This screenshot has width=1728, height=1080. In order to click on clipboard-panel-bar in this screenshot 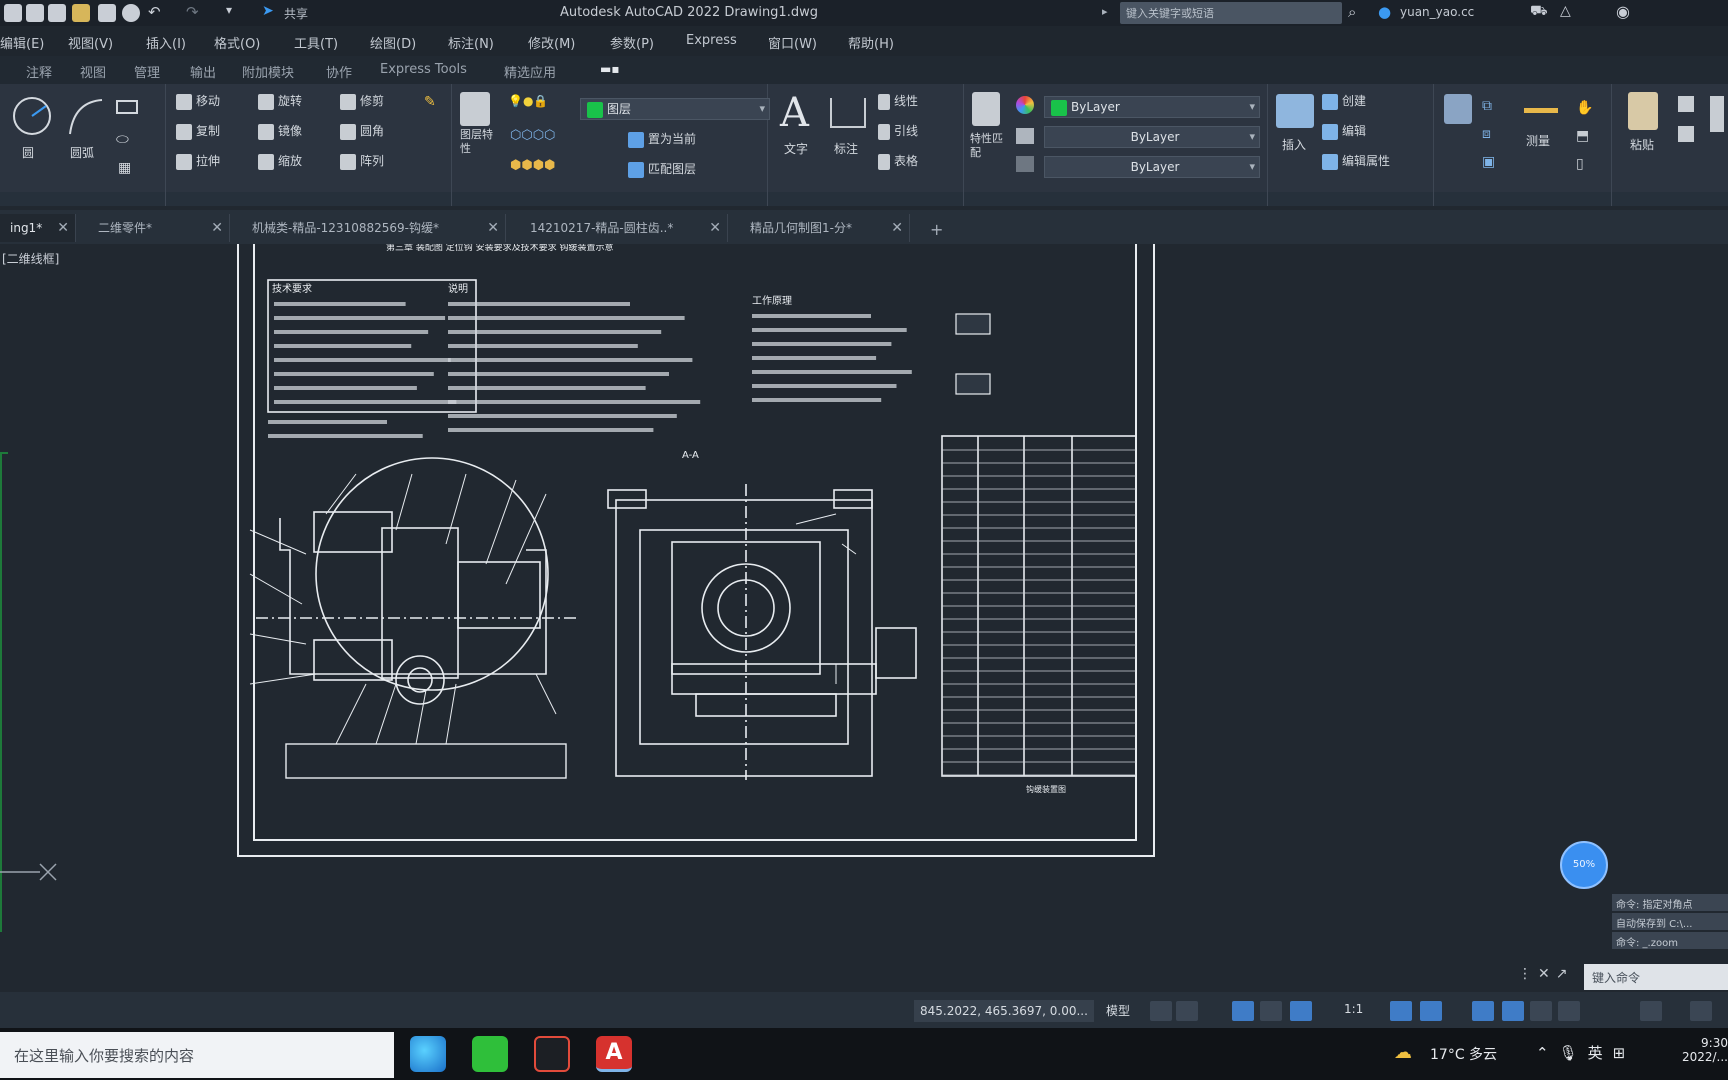, I will do `click(1670, 199)`.